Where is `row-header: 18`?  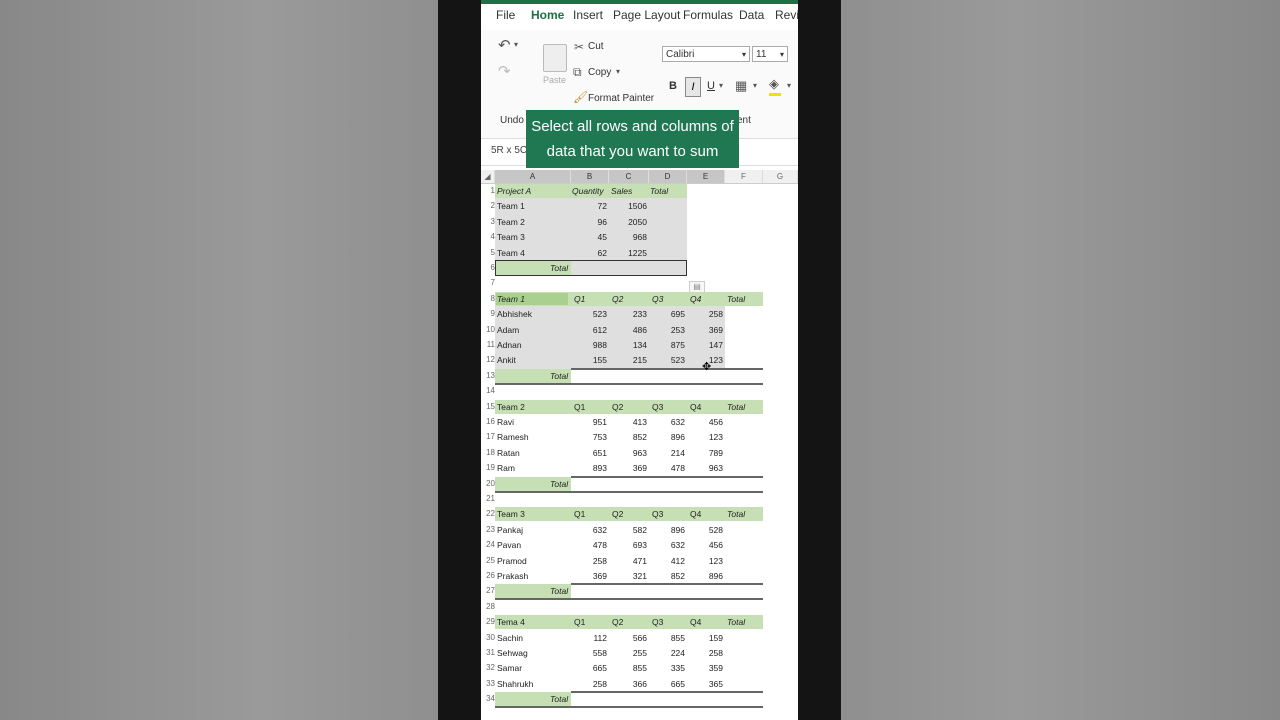
row-header: 18 is located at coordinates (488, 452).